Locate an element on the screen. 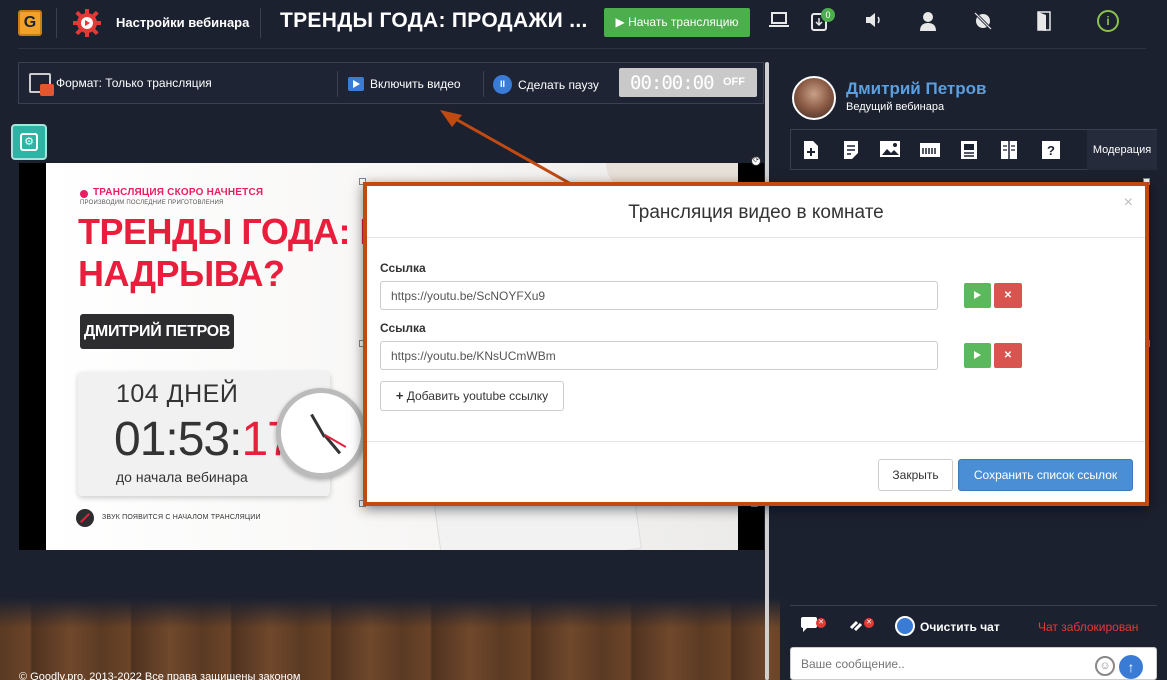 The width and height of the screenshot is (1167, 680). user-icon is located at coordinates (928, 22).